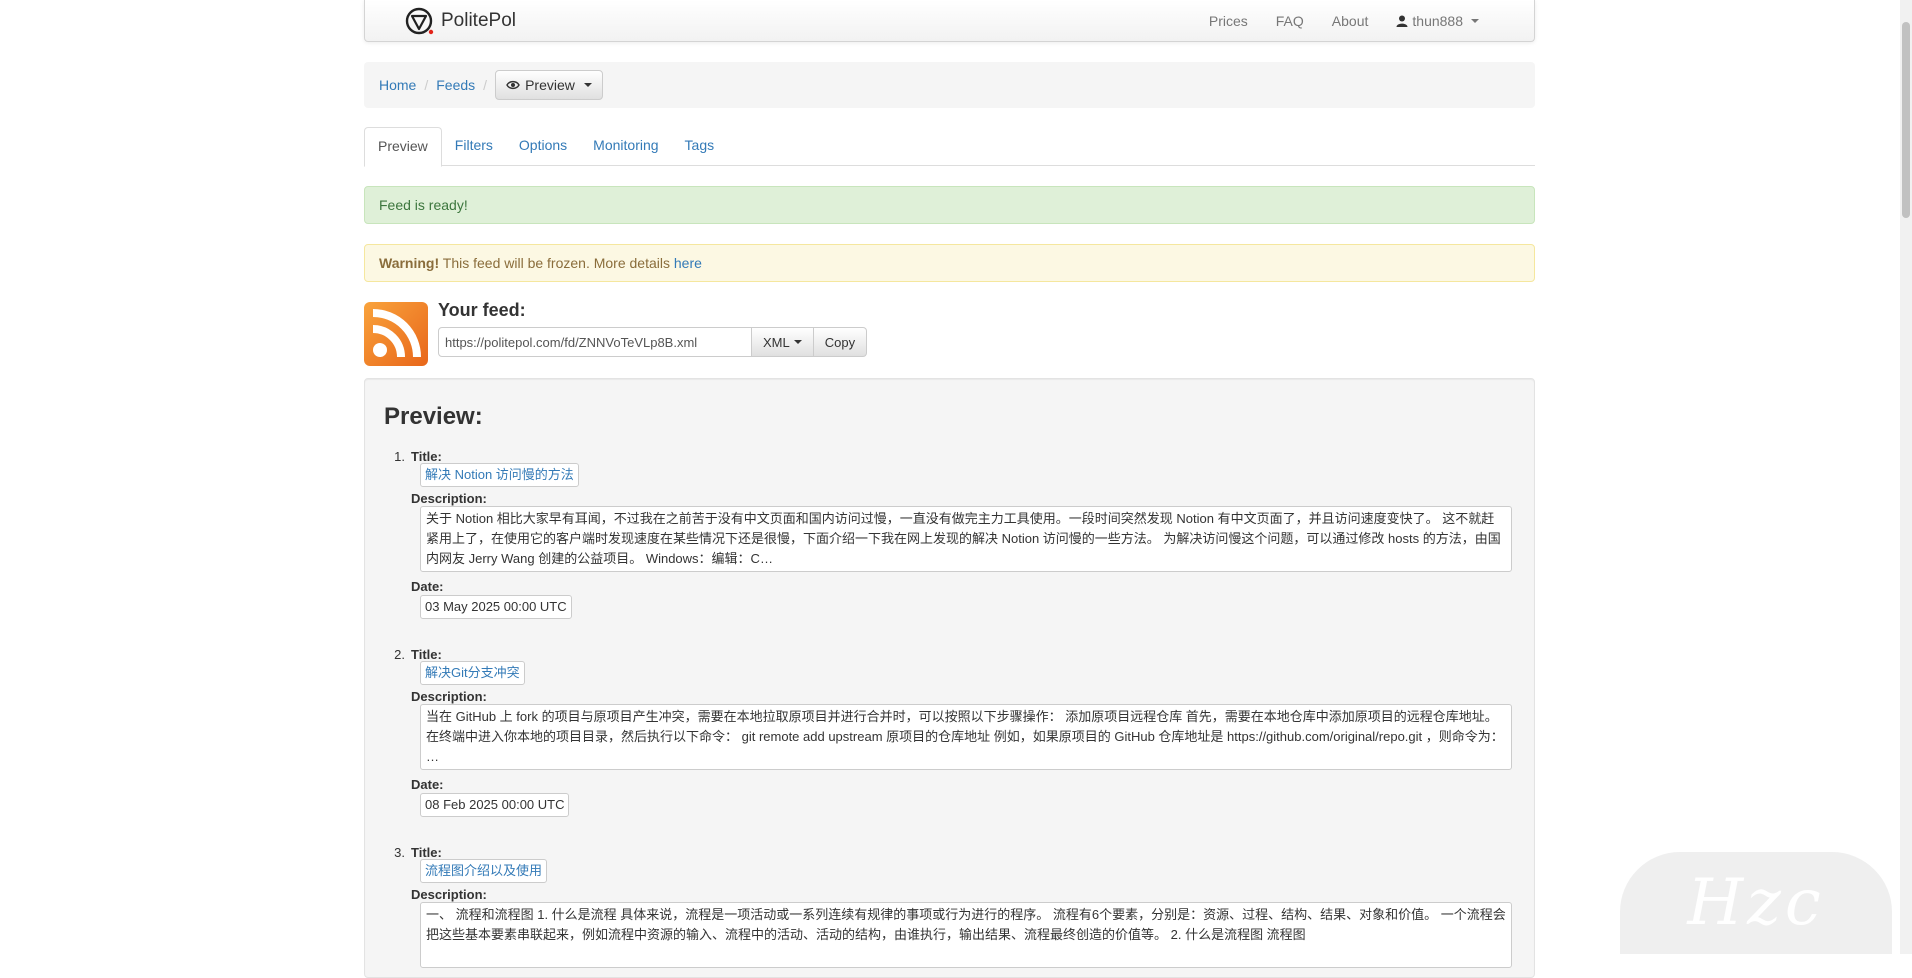 Image resolution: width=1912 pixels, height=978 pixels. I want to click on eye-icon, so click(513, 85).